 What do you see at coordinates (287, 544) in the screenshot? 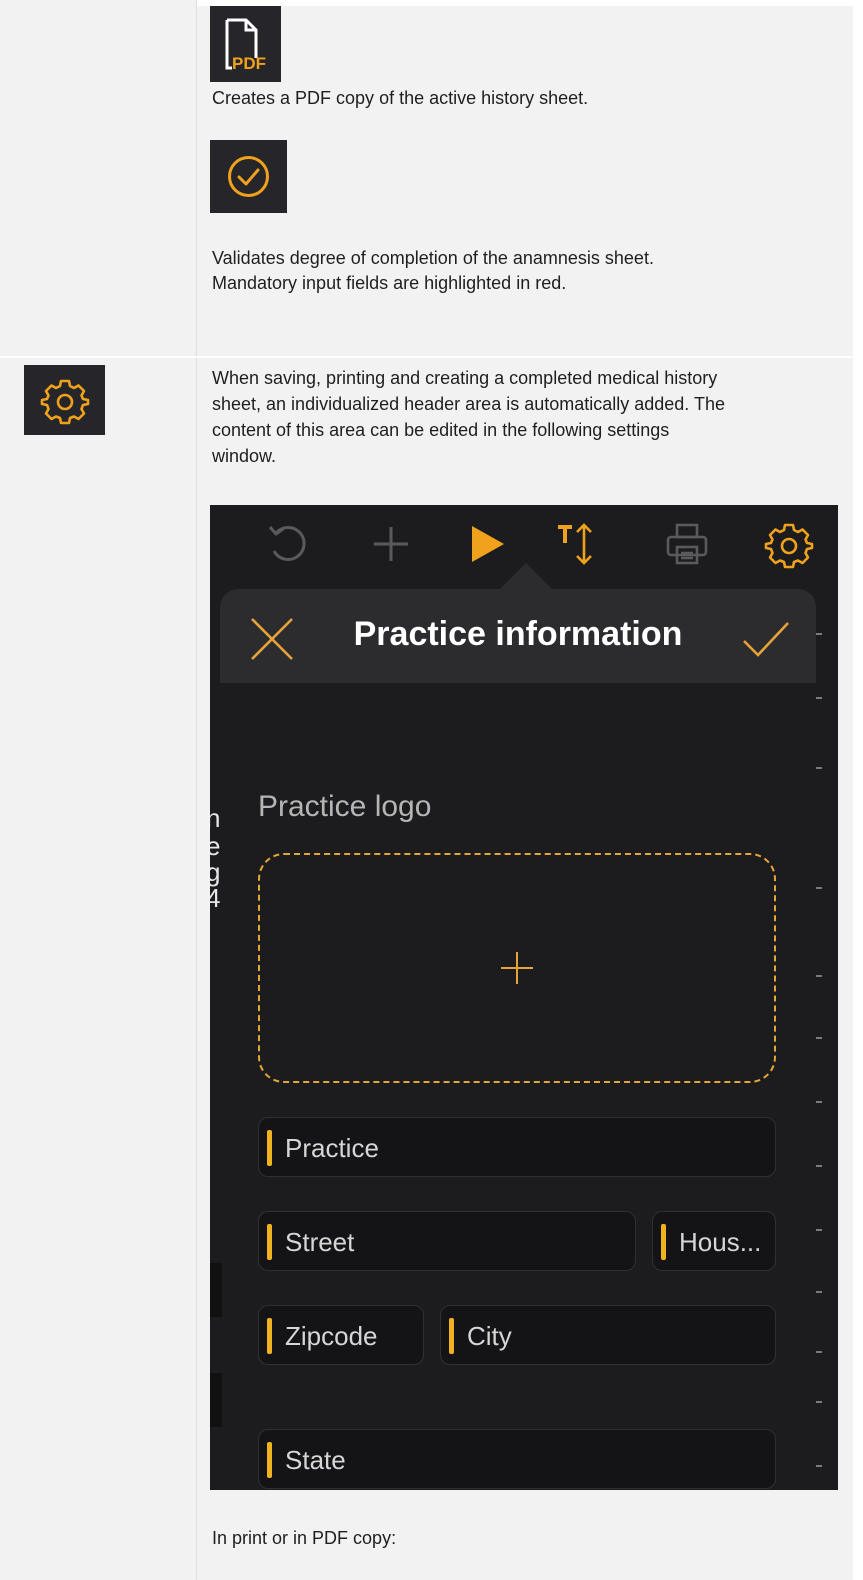
I see `undo-icon` at bounding box center [287, 544].